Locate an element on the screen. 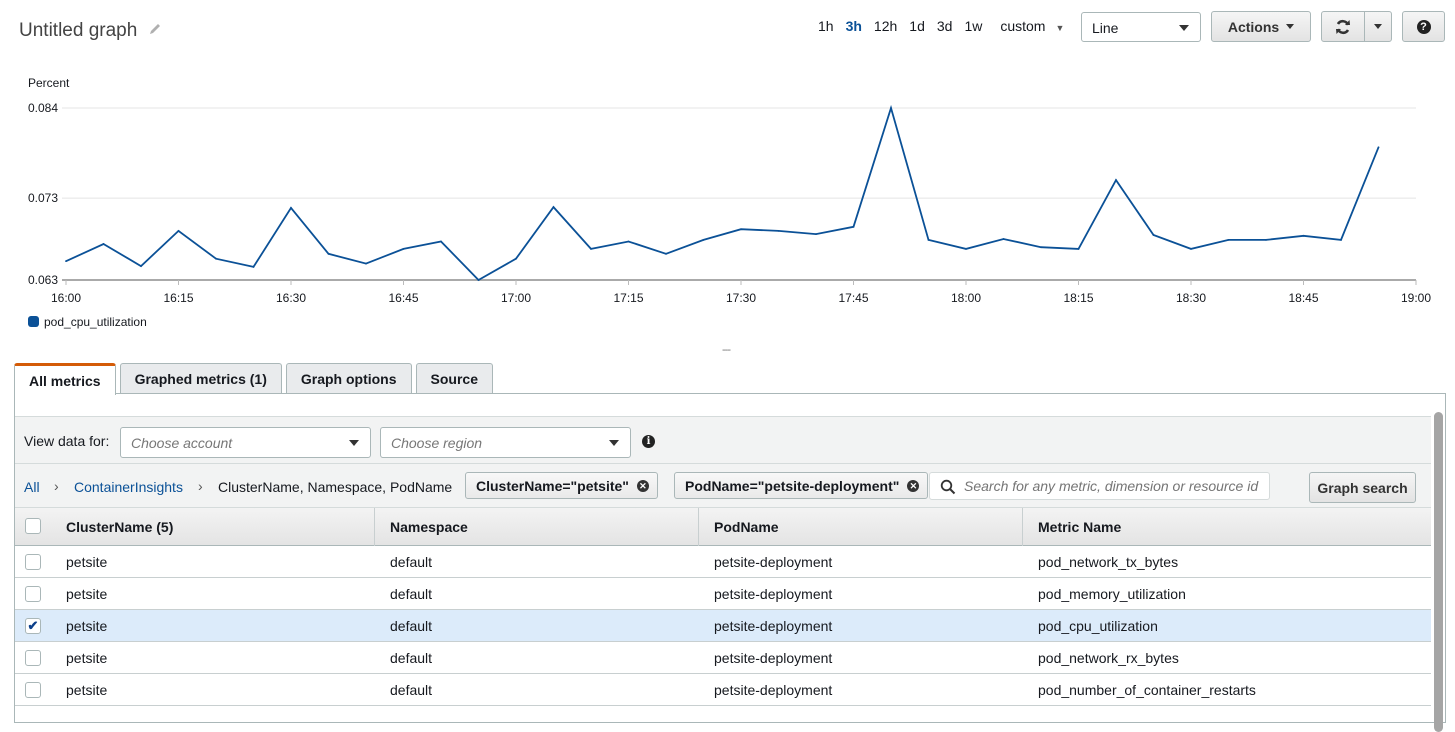 Image resolution: width=1455 pixels, height=732 pixels. graph-search-button: Graph search is located at coordinates (1362, 487).